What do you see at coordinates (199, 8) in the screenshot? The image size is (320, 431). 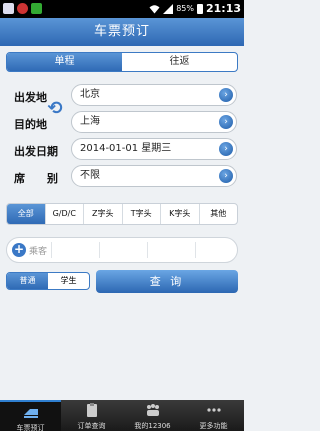 I see `battery-icon` at bounding box center [199, 8].